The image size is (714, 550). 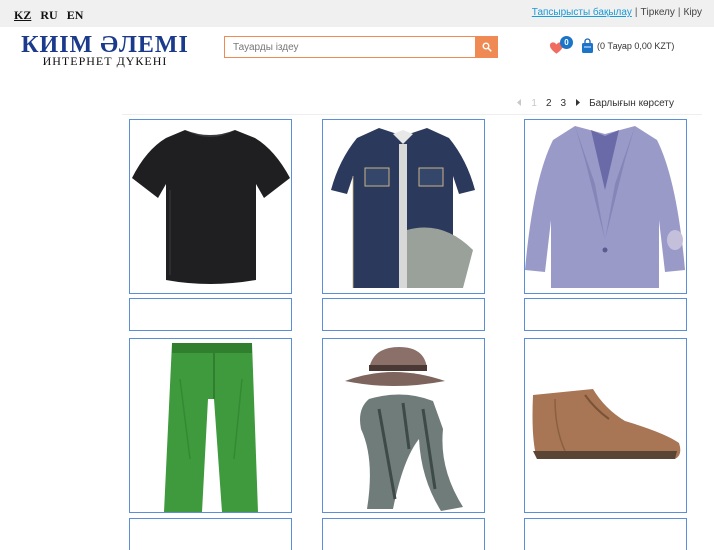 What do you see at coordinates (631, 103) in the screenshot?
I see `show-all-link: Барлығын көрсету` at bounding box center [631, 103].